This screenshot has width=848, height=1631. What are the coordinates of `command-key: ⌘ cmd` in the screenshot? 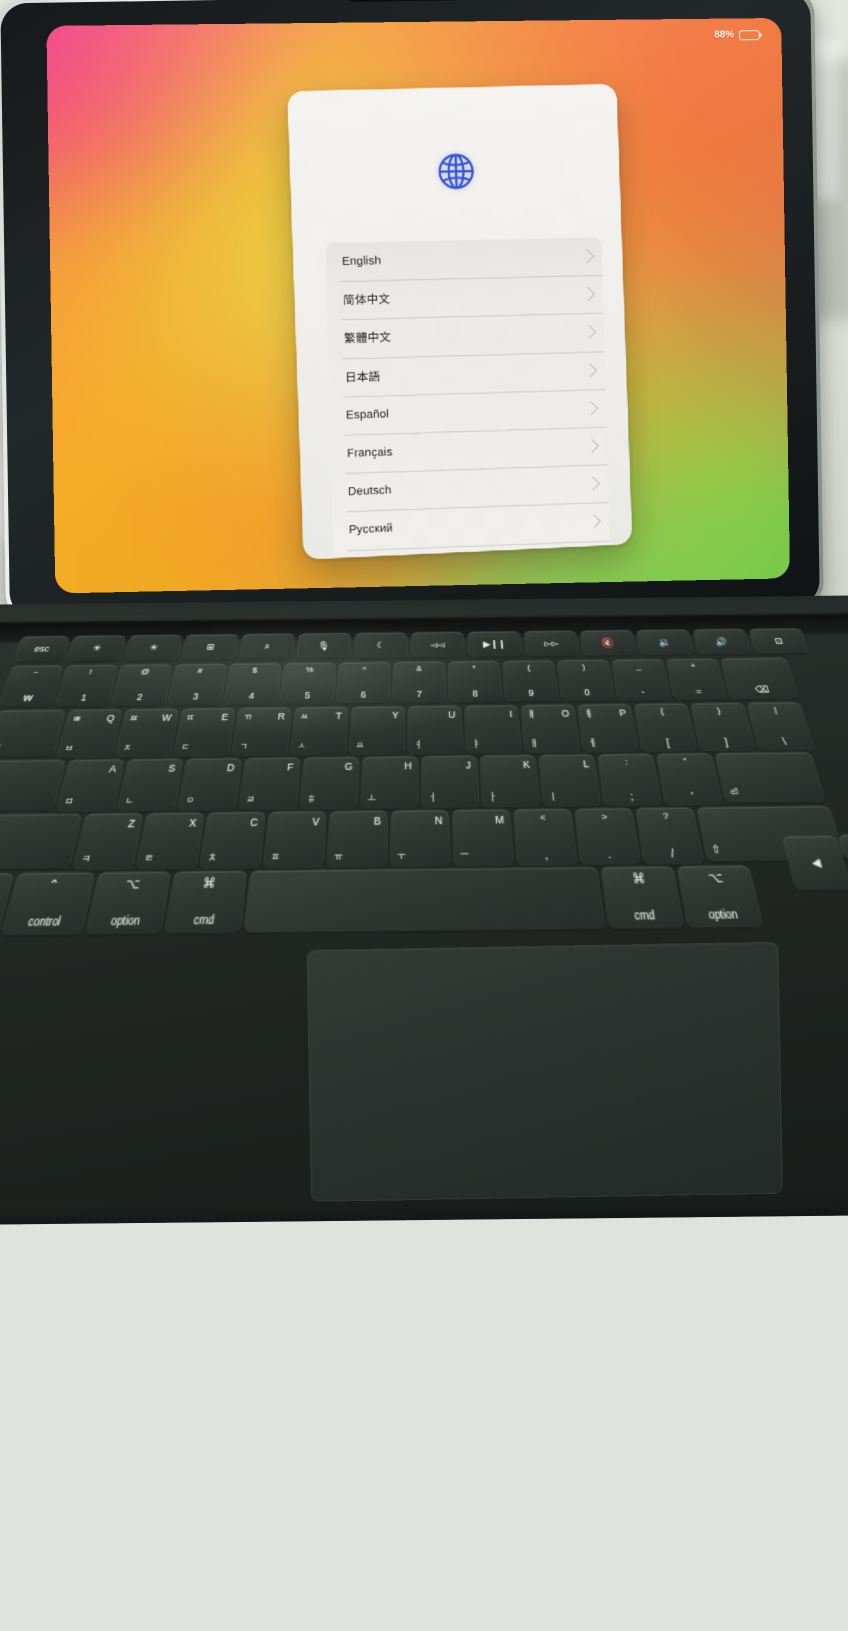 It's located at (206, 902).